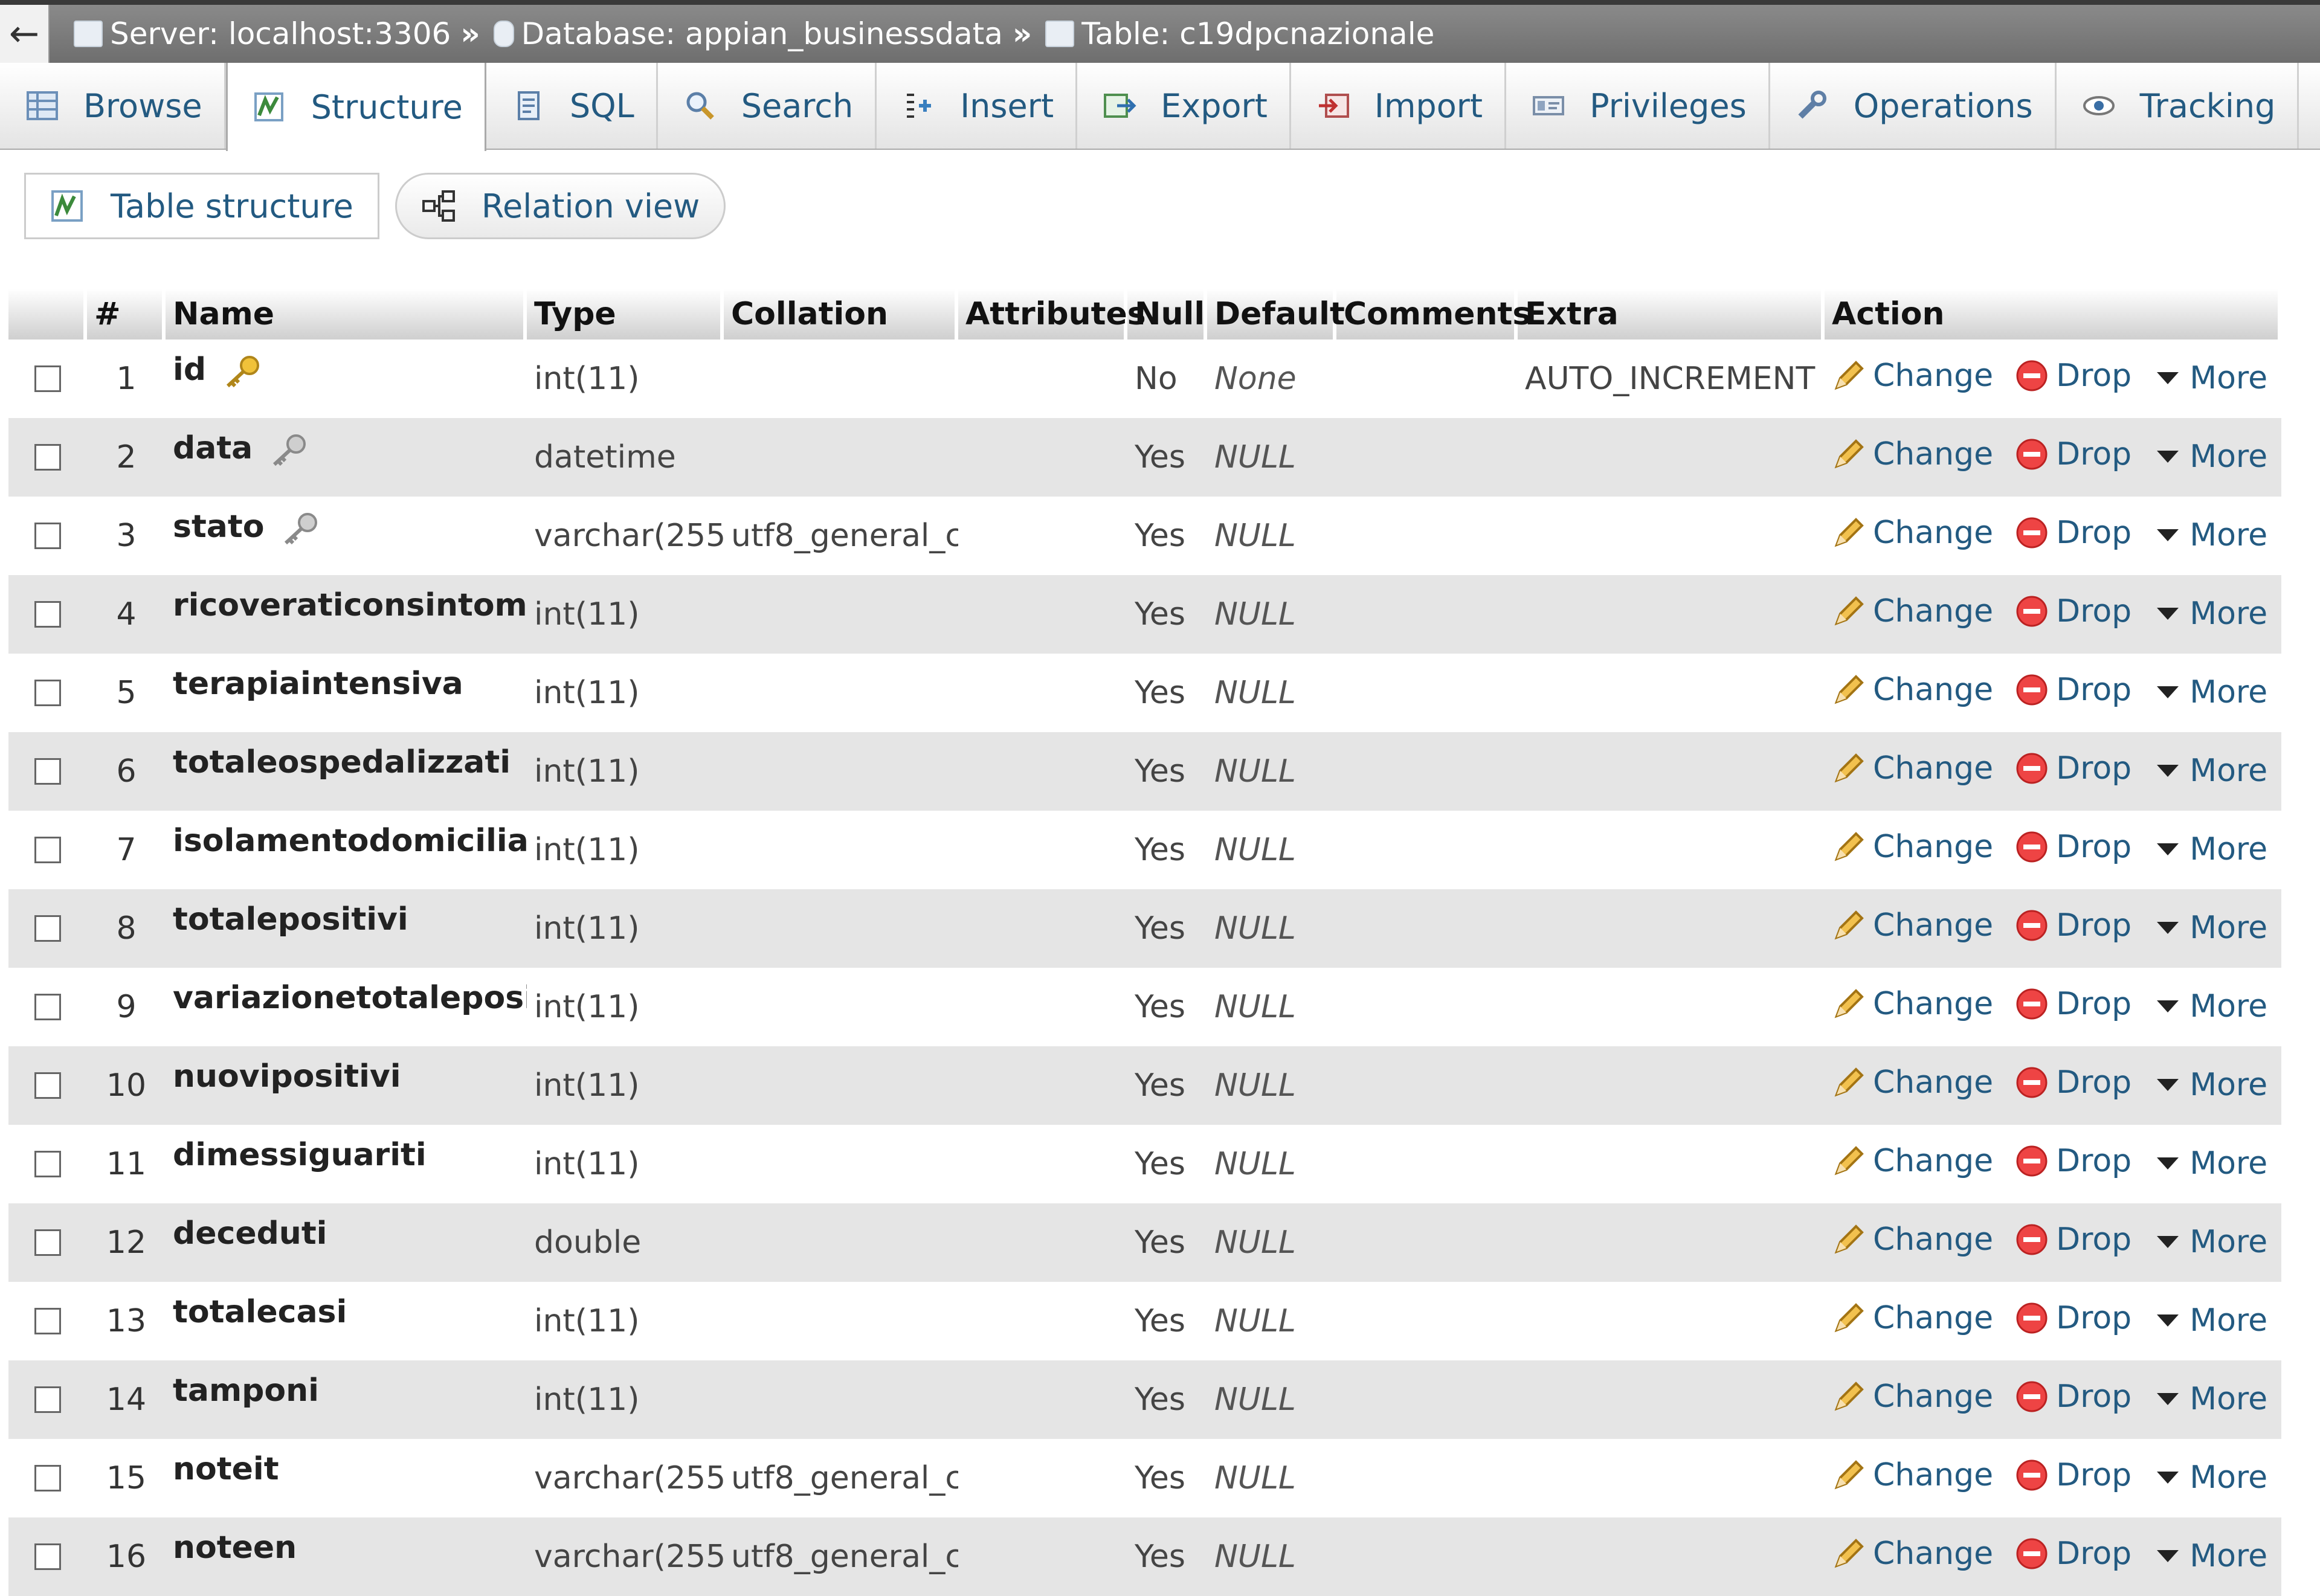 The height and width of the screenshot is (1596, 2320). I want to click on tab-operations: Operations, so click(1913, 106).